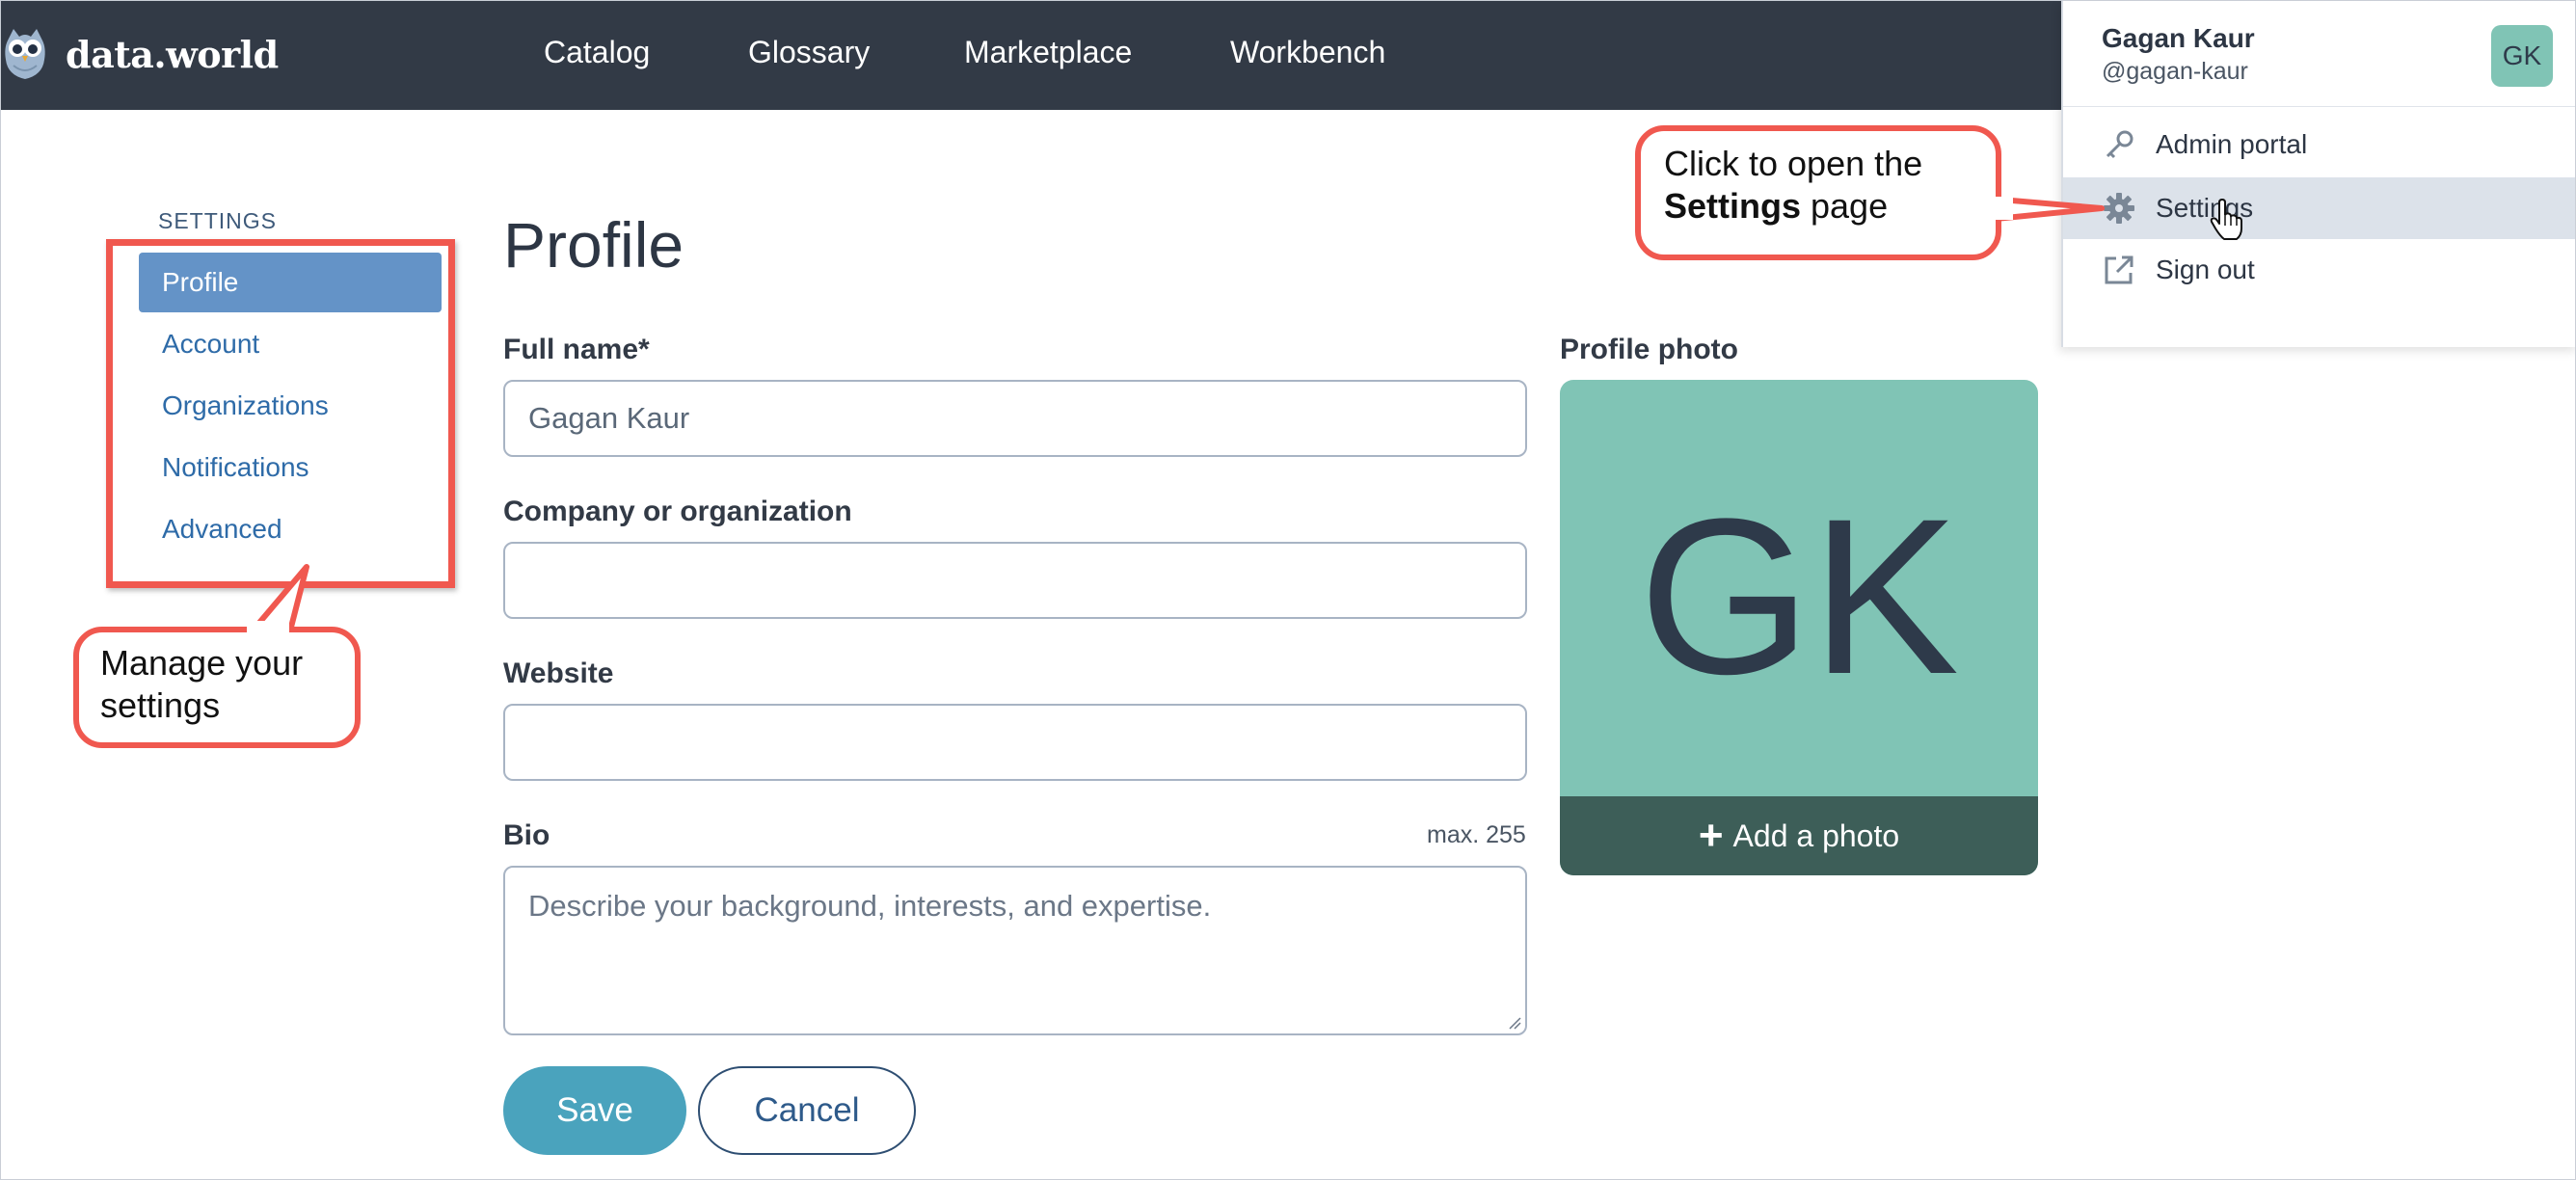  What do you see at coordinates (2319, 208) in the screenshot?
I see `menu-item-settings: Settings` at bounding box center [2319, 208].